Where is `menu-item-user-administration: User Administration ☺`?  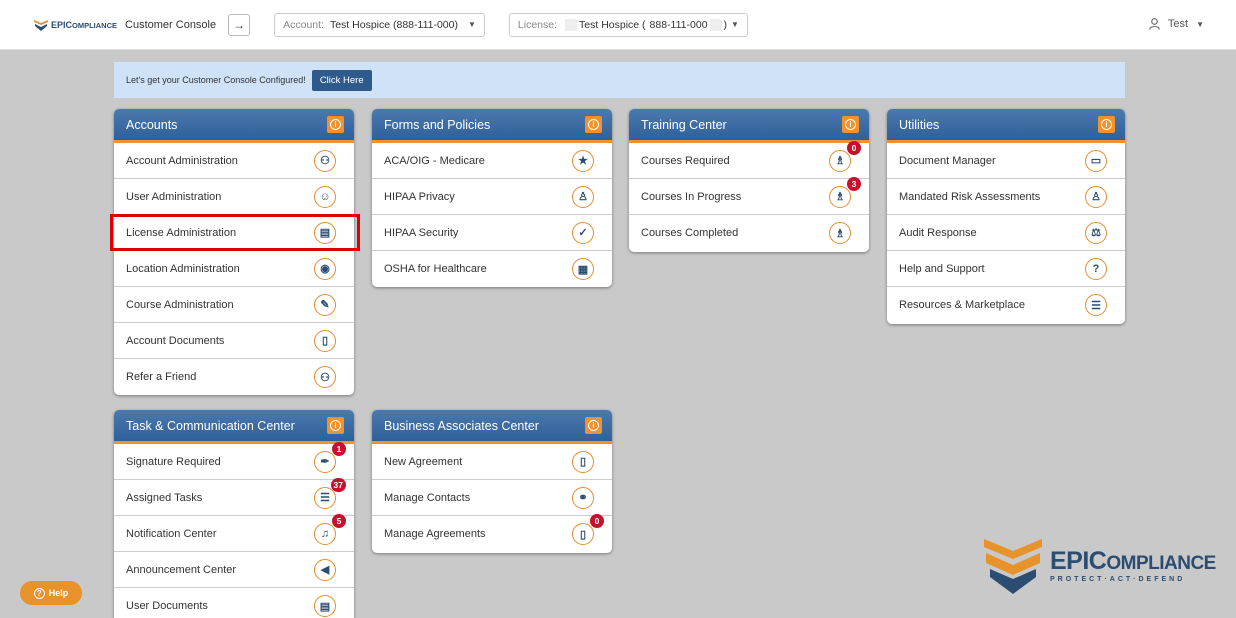 menu-item-user-administration: User Administration ☺ is located at coordinates (234, 197).